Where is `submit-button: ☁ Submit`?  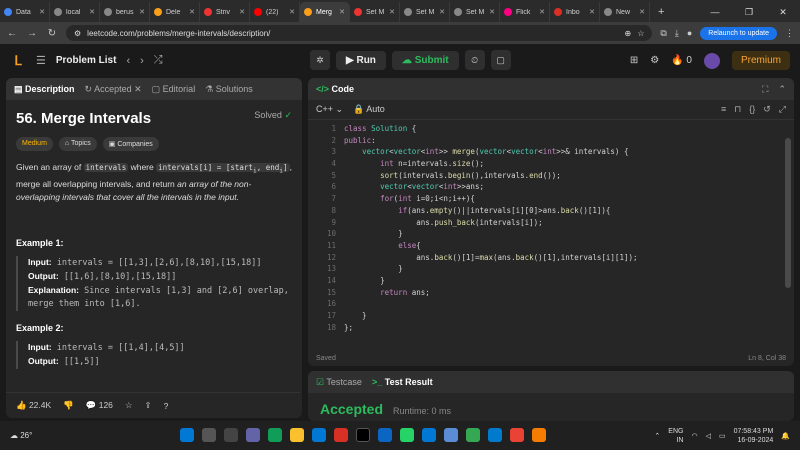 submit-button: ☁ Submit is located at coordinates (425, 60).